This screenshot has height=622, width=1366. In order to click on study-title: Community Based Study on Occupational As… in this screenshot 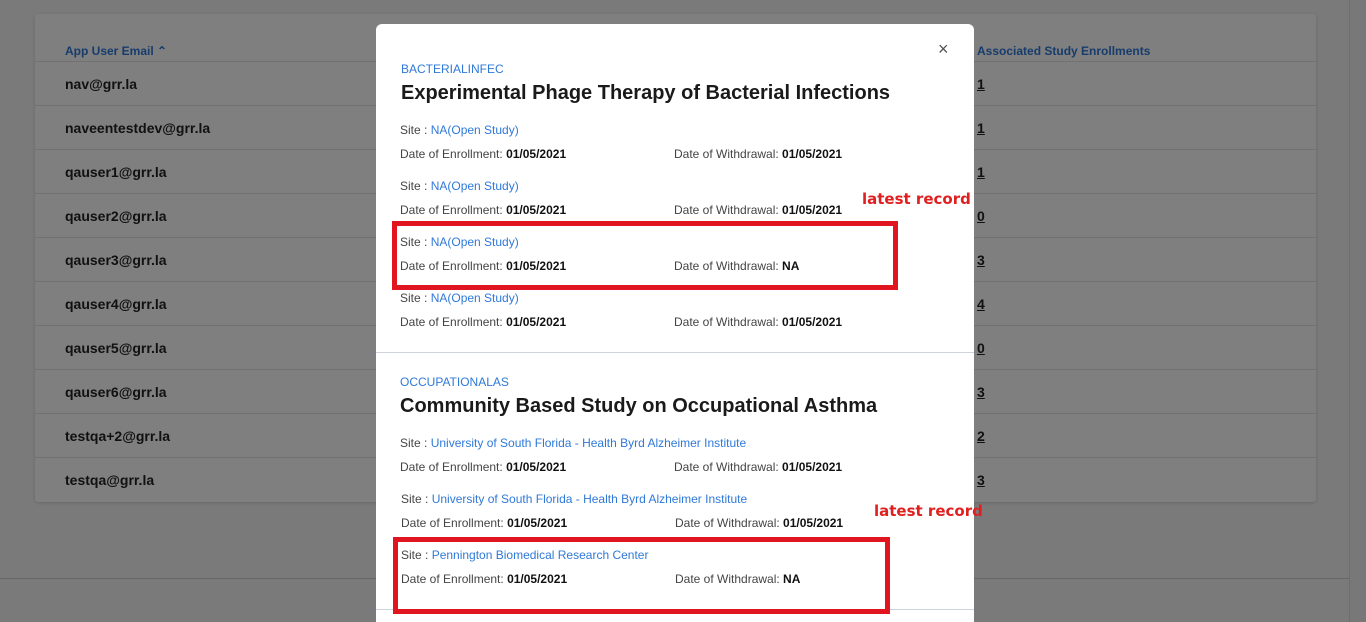, I will do `click(639, 406)`.